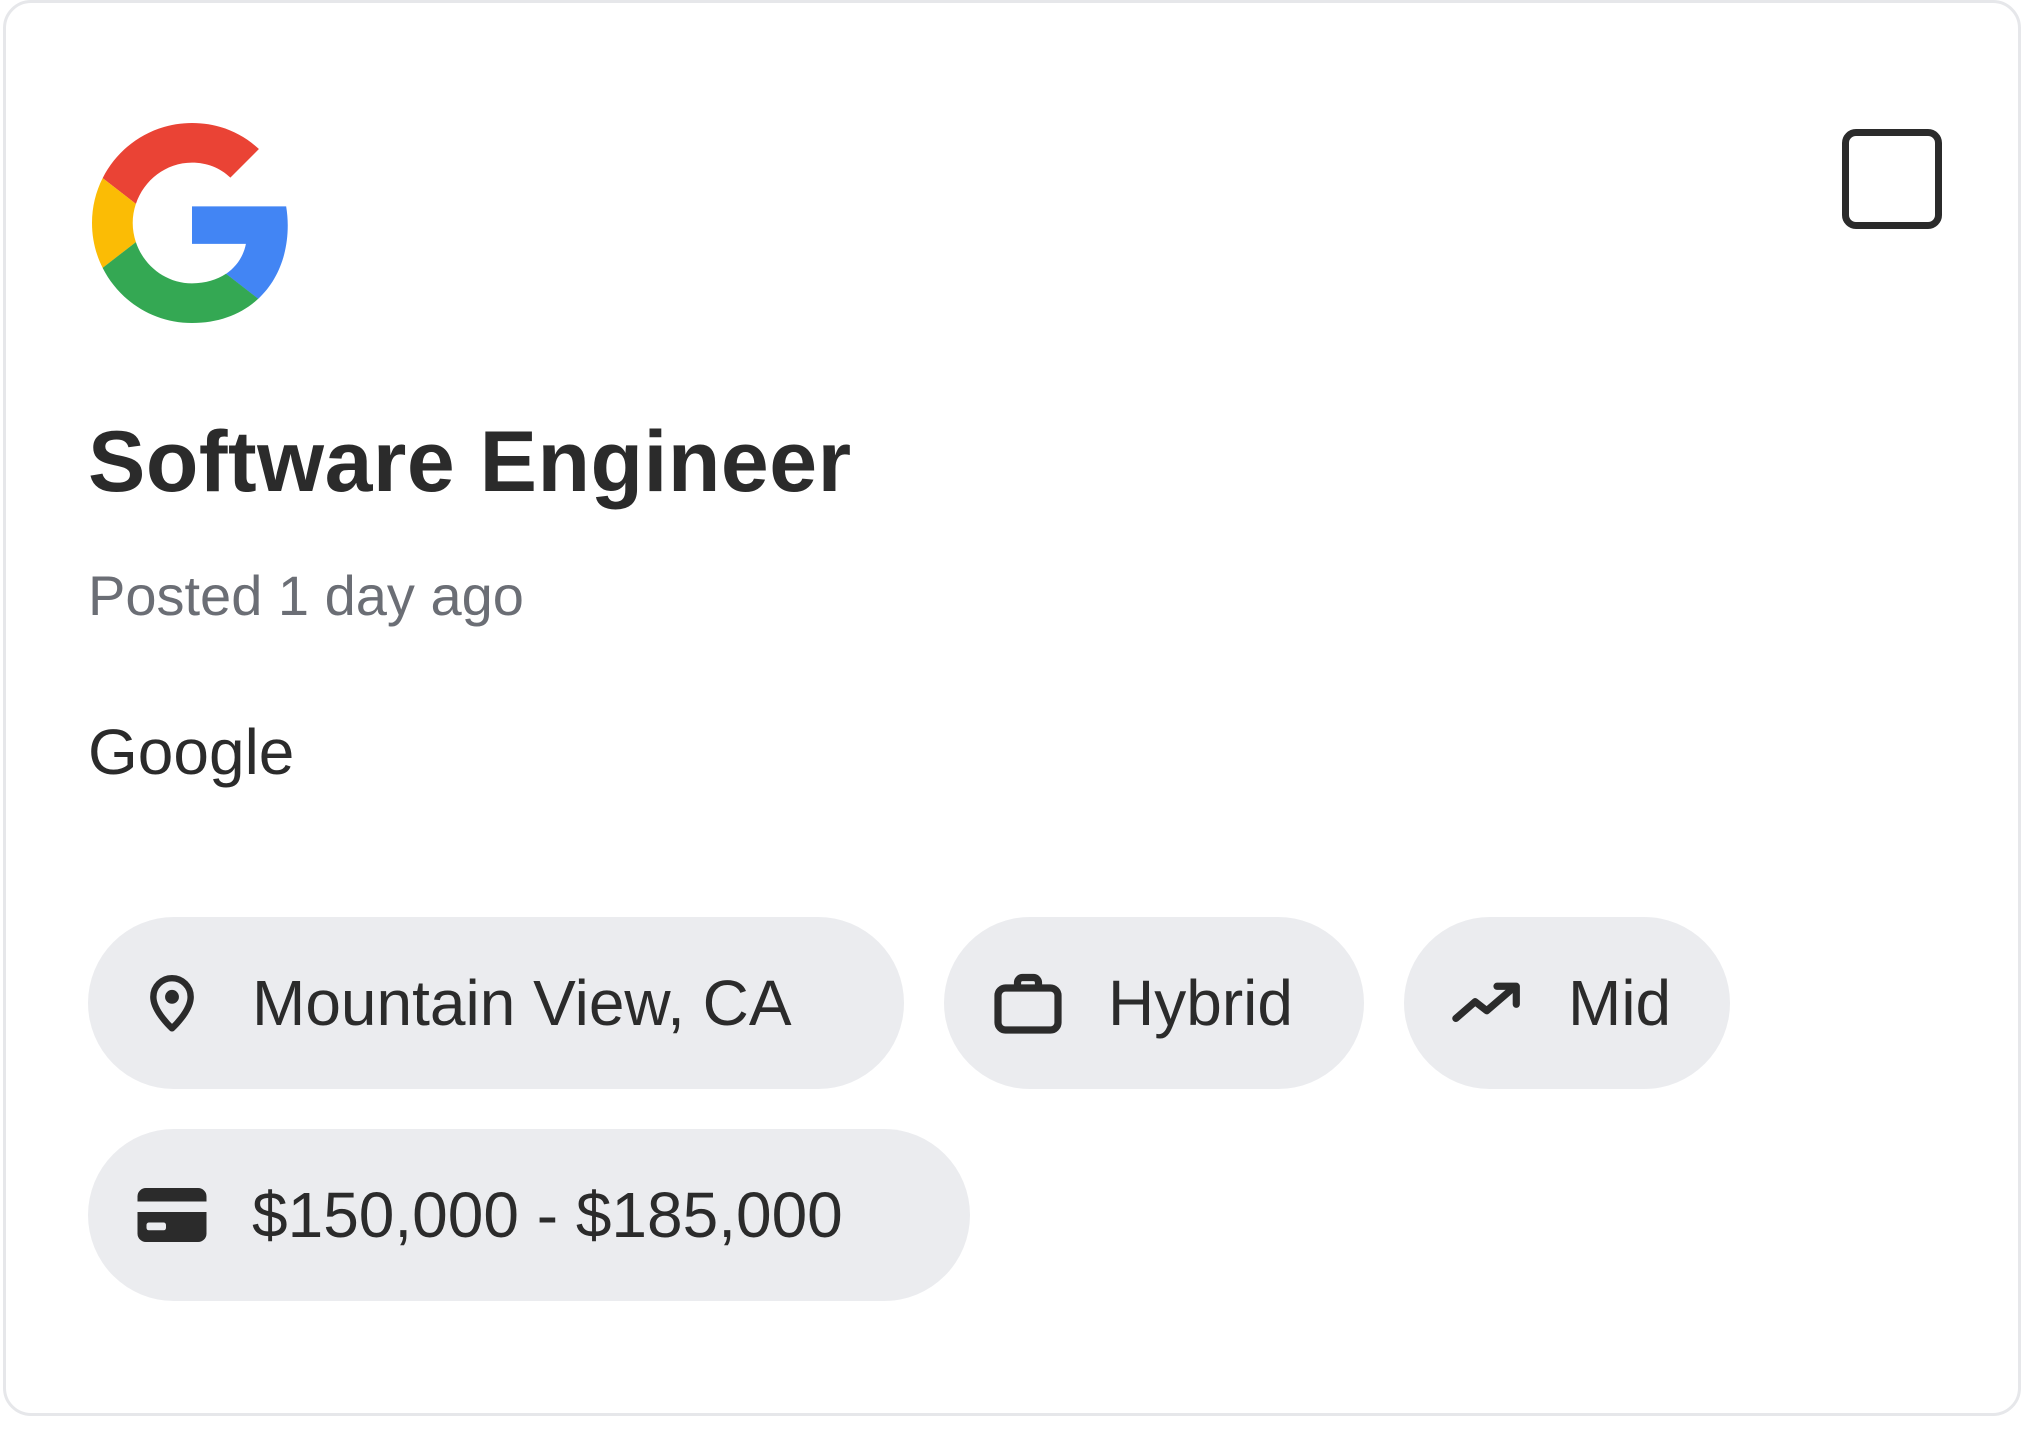 The image size is (2028, 1432). What do you see at coordinates (1028, 1003) in the screenshot?
I see `briefcase-icon` at bounding box center [1028, 1003].